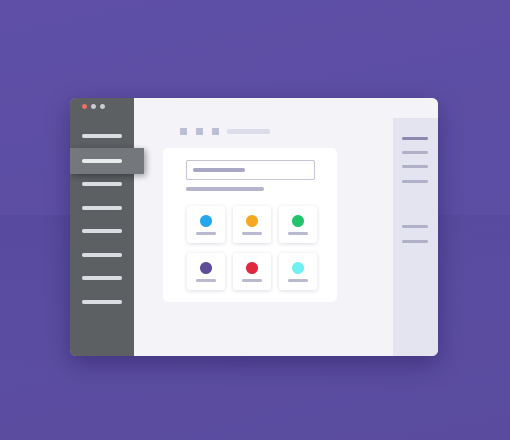 The image size is (510, 440). I want to click on app-tile-blue, so click(206, 224).